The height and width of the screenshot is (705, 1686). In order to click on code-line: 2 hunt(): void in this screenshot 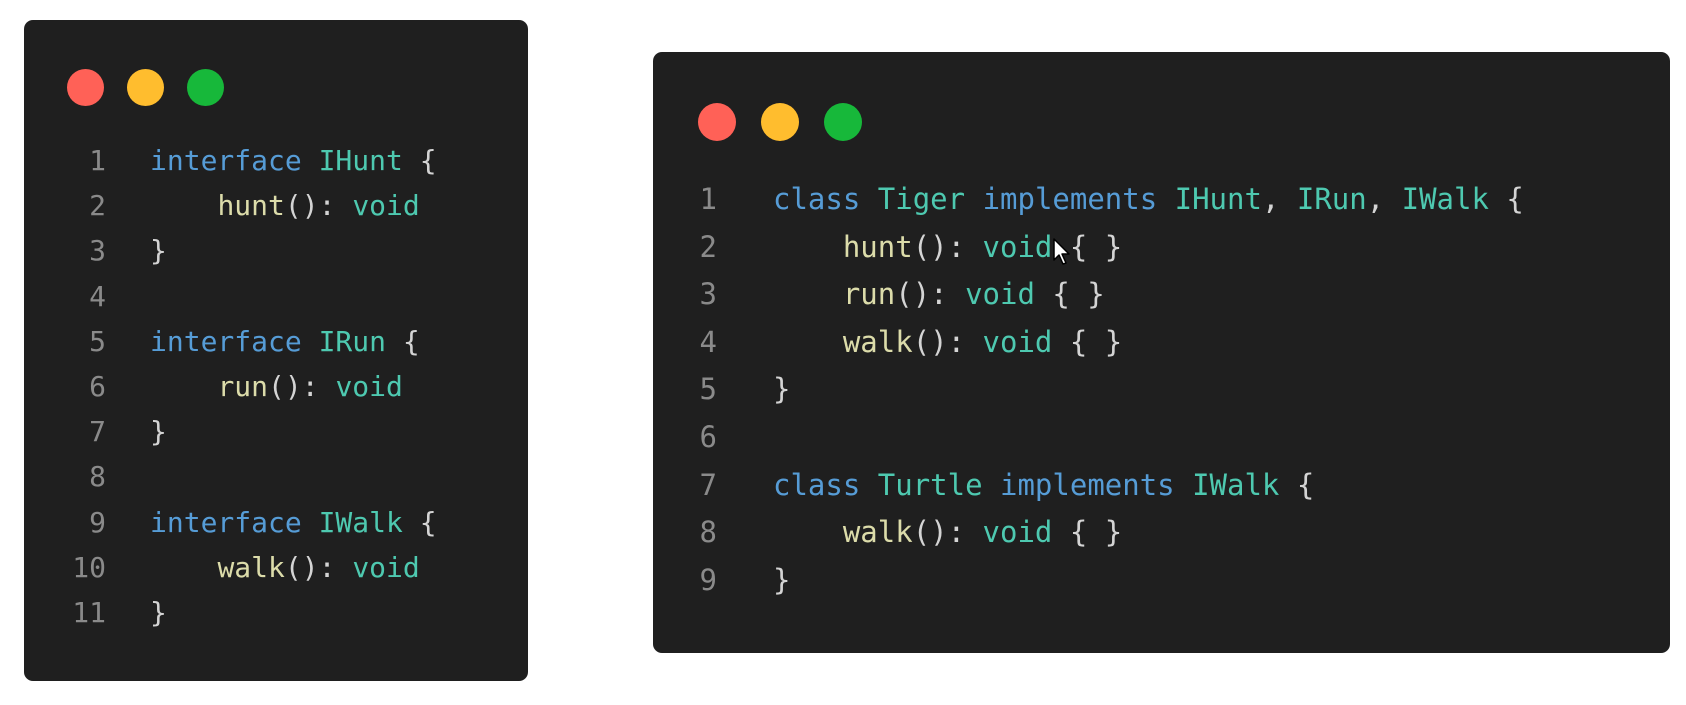, I will do `click(230, 205)`.